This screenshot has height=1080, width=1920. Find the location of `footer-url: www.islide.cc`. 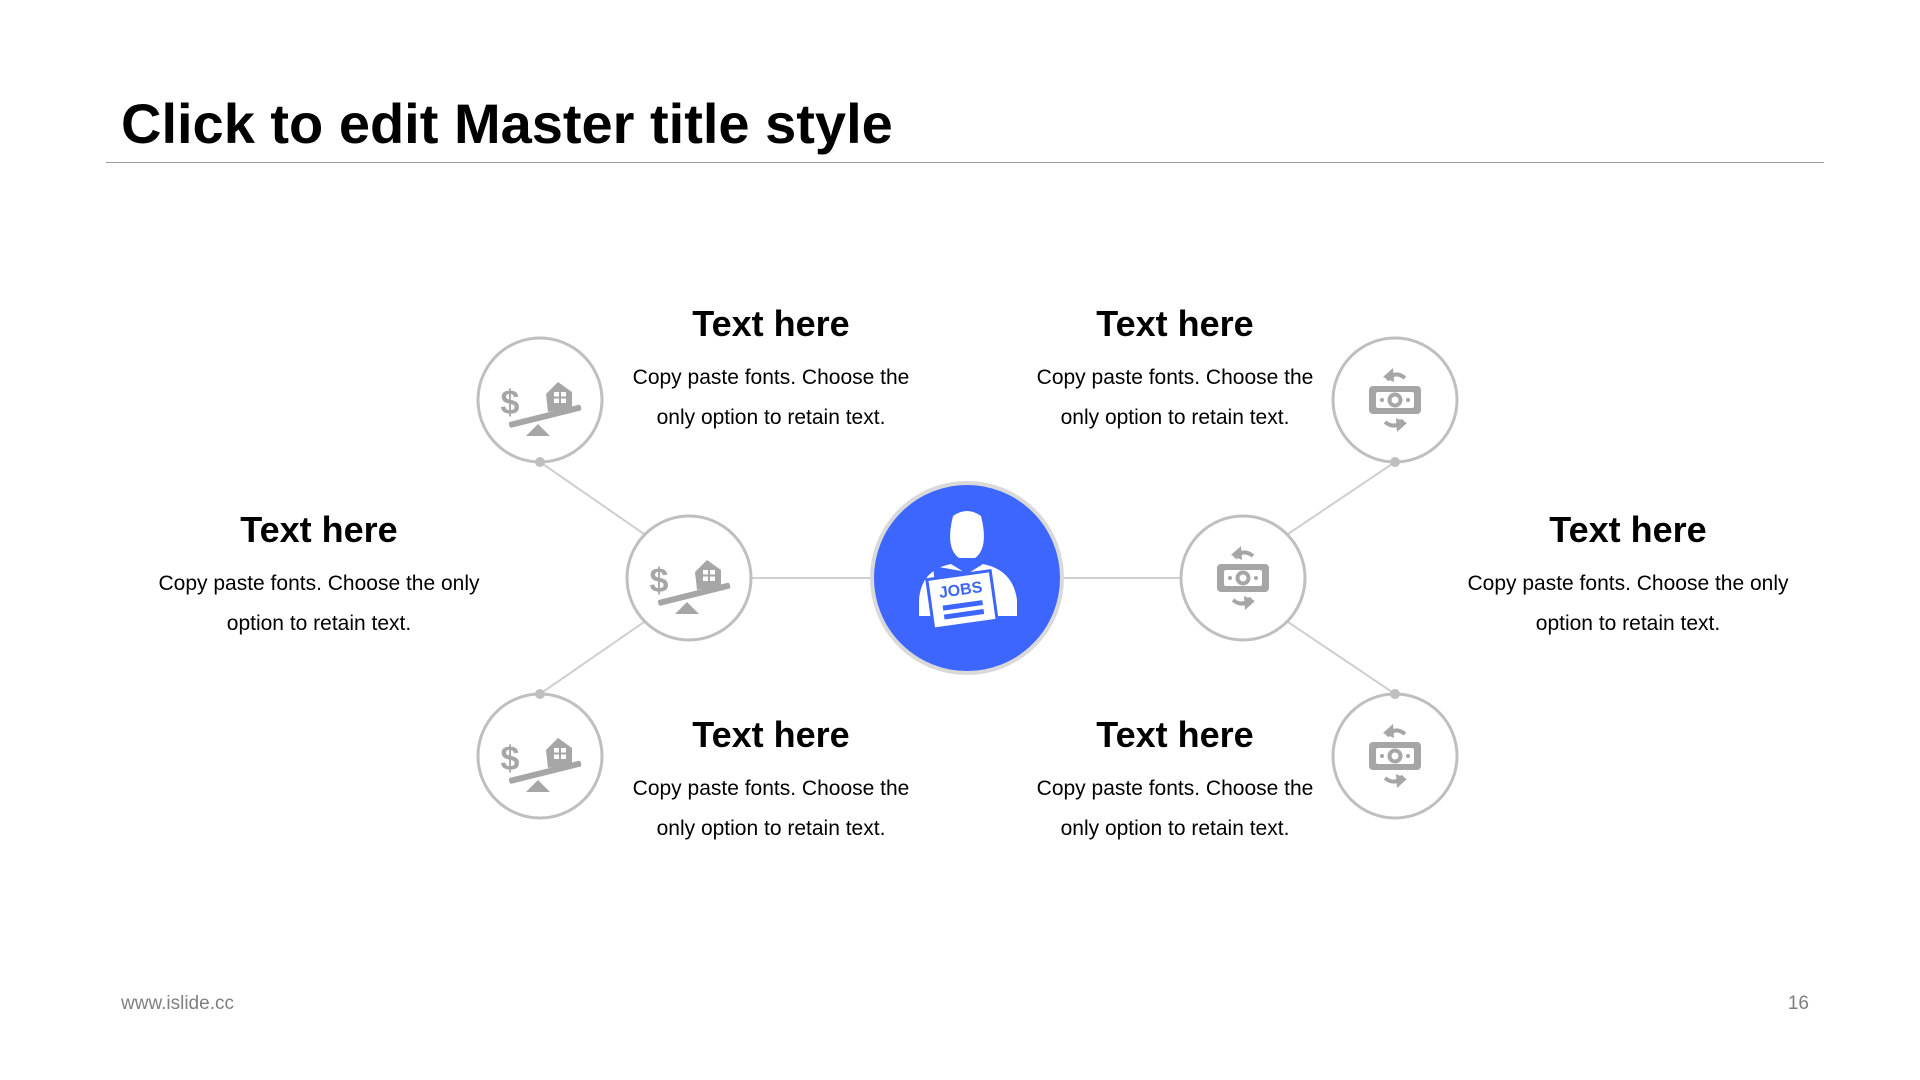

footer-url: www.islide.cc is located at coordinates (177, 1003).